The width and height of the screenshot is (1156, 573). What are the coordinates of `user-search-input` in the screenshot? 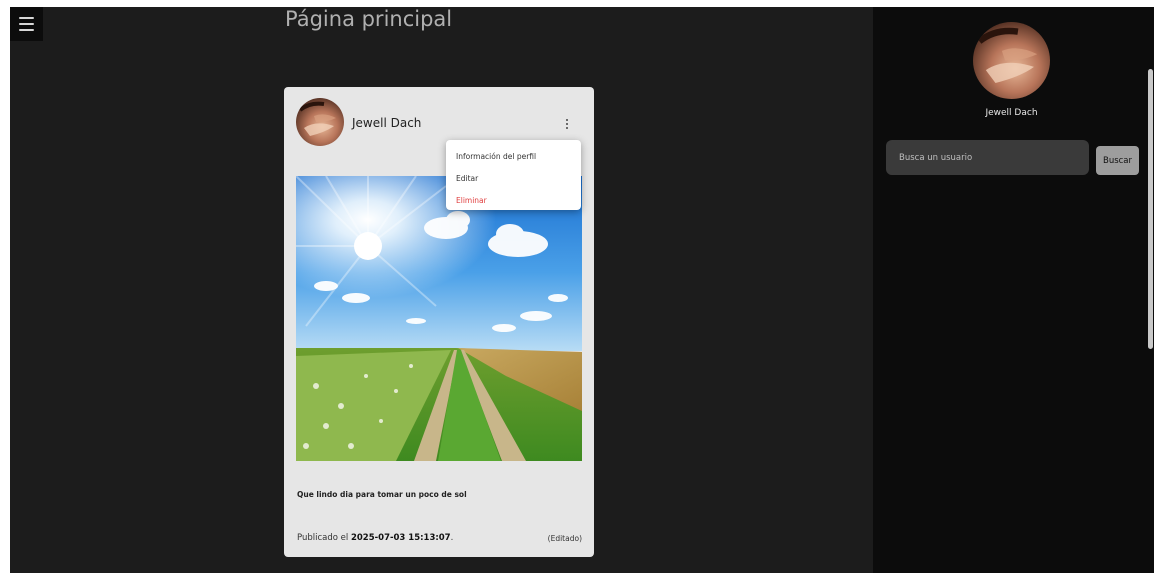 It's located at (987, 157).